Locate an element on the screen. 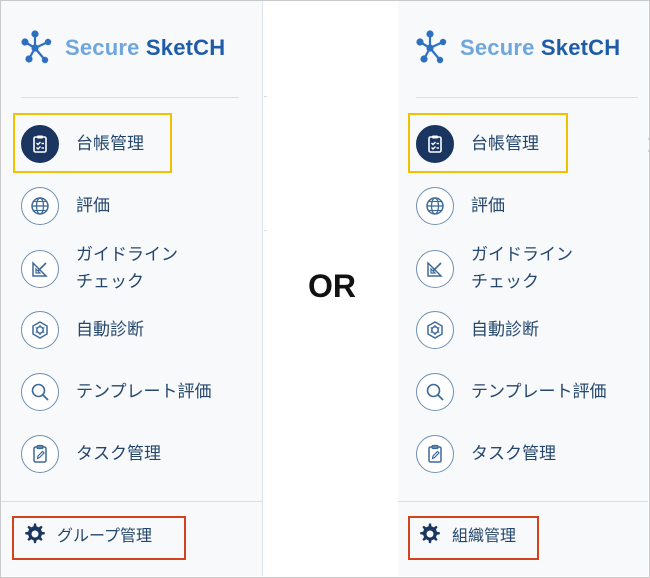  organization-management-link: 組織管理 is located at coordinates (467, 534).